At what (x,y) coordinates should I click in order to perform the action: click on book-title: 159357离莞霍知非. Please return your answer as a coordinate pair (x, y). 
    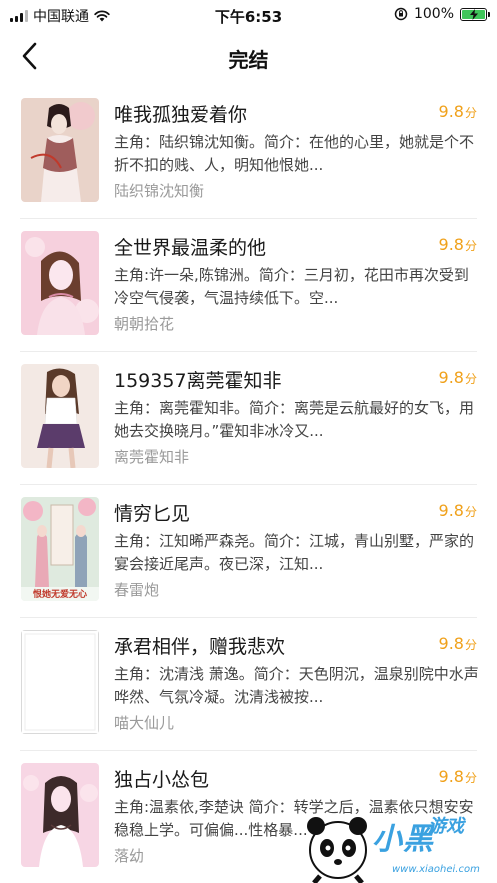
    Looking at the image, I should click on (198, 381).